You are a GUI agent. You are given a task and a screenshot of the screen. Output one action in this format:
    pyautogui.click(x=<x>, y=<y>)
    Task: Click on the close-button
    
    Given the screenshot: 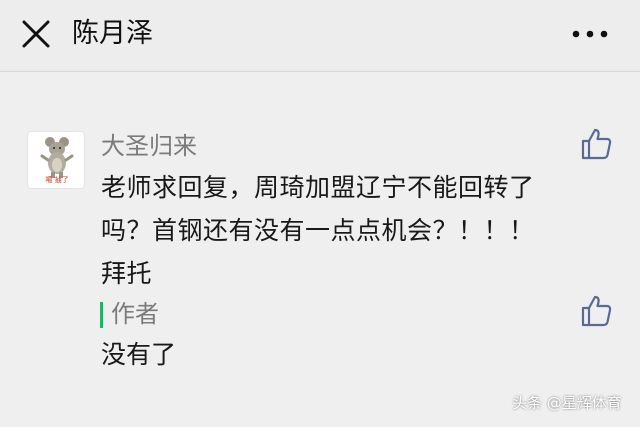 What is the action you would take?
    pyautogui.click(x=36, y=34)
    